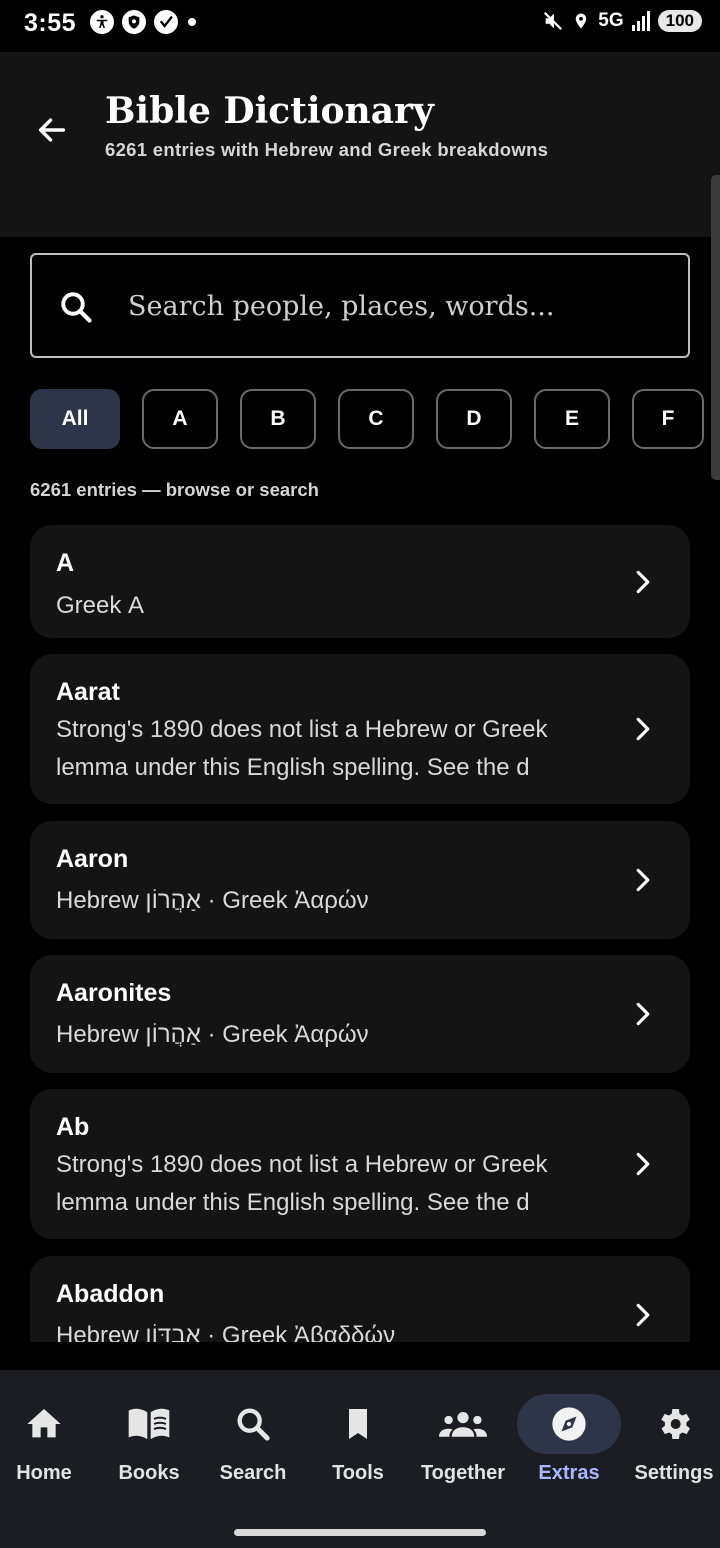 Image resolution: width=720 pixels, height=1548 pixels. I want to click on accessibility-icon, so click(102, 22).